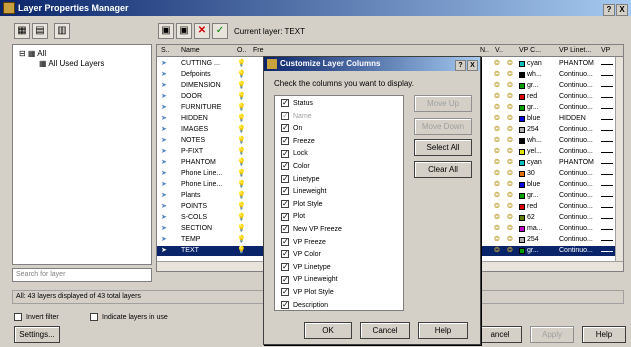 This screenshot has height=347, width=631. I want to click on column-option: ✓ New VP Freeze, so click(311, 230).